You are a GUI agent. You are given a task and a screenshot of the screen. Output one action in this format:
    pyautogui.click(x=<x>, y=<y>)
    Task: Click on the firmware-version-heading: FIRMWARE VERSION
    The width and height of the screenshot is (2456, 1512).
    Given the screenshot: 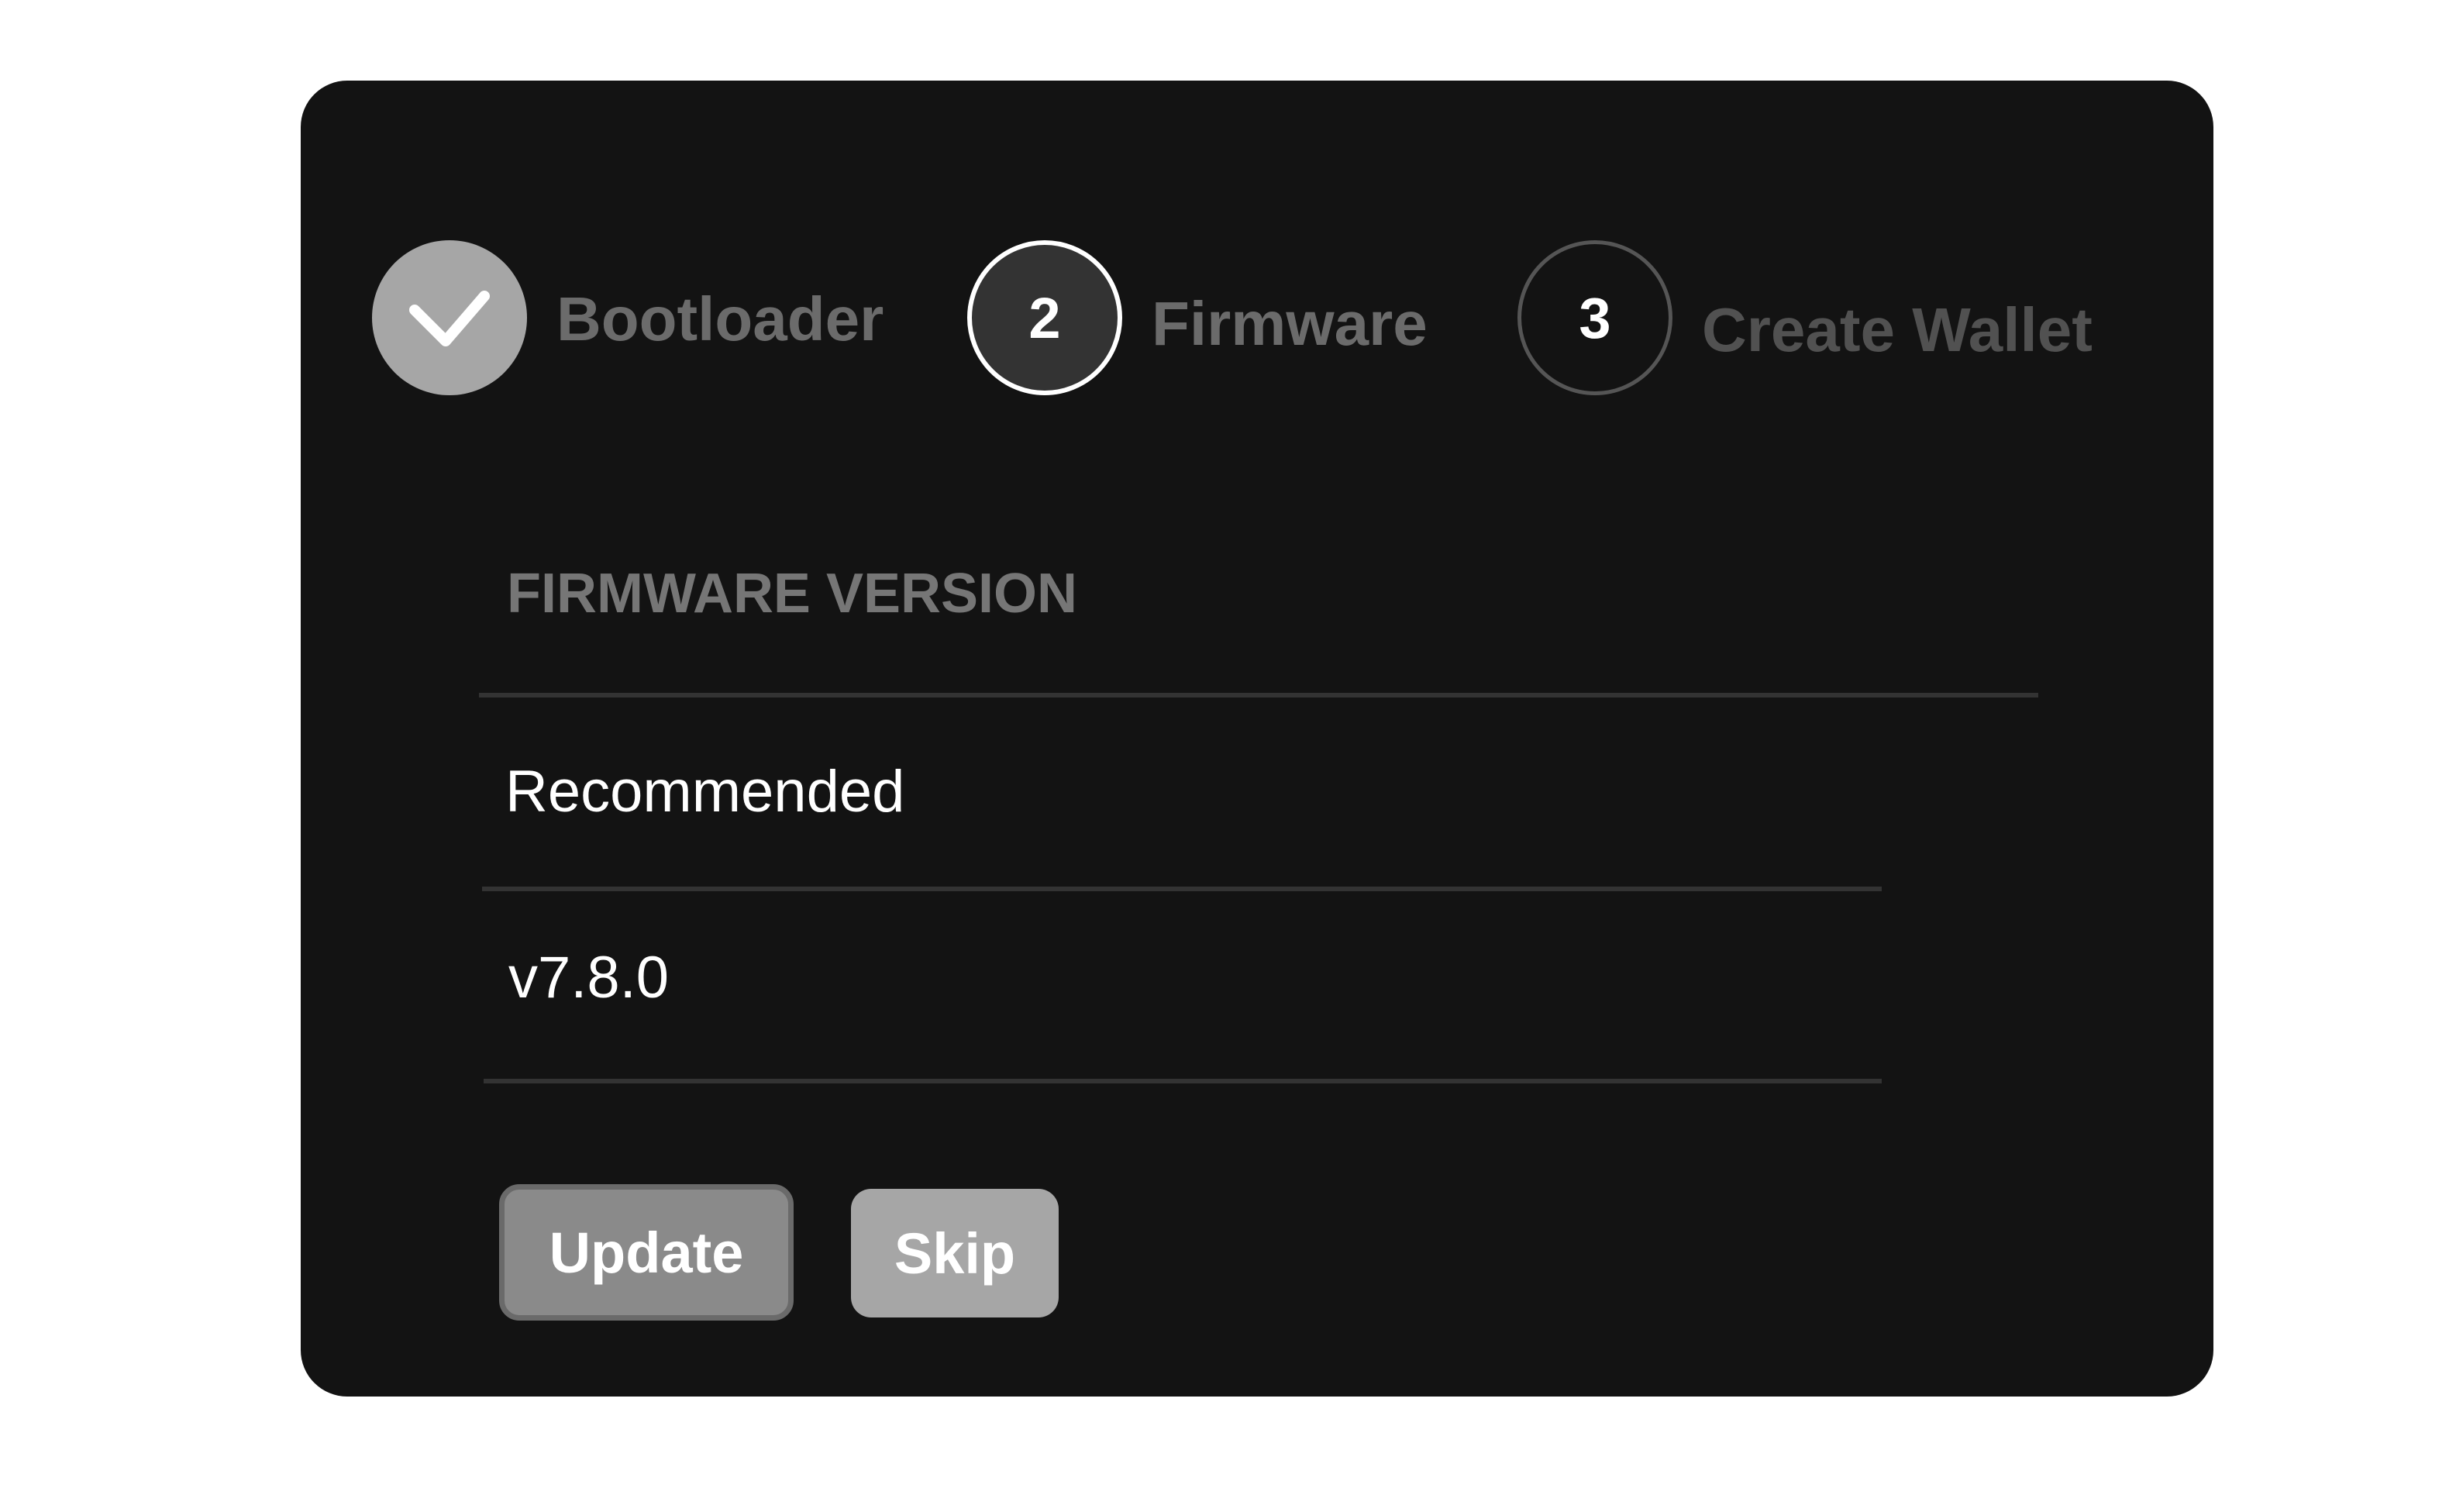 What is the action you would take?
    pyautogui.click(x=792, y=594)
    